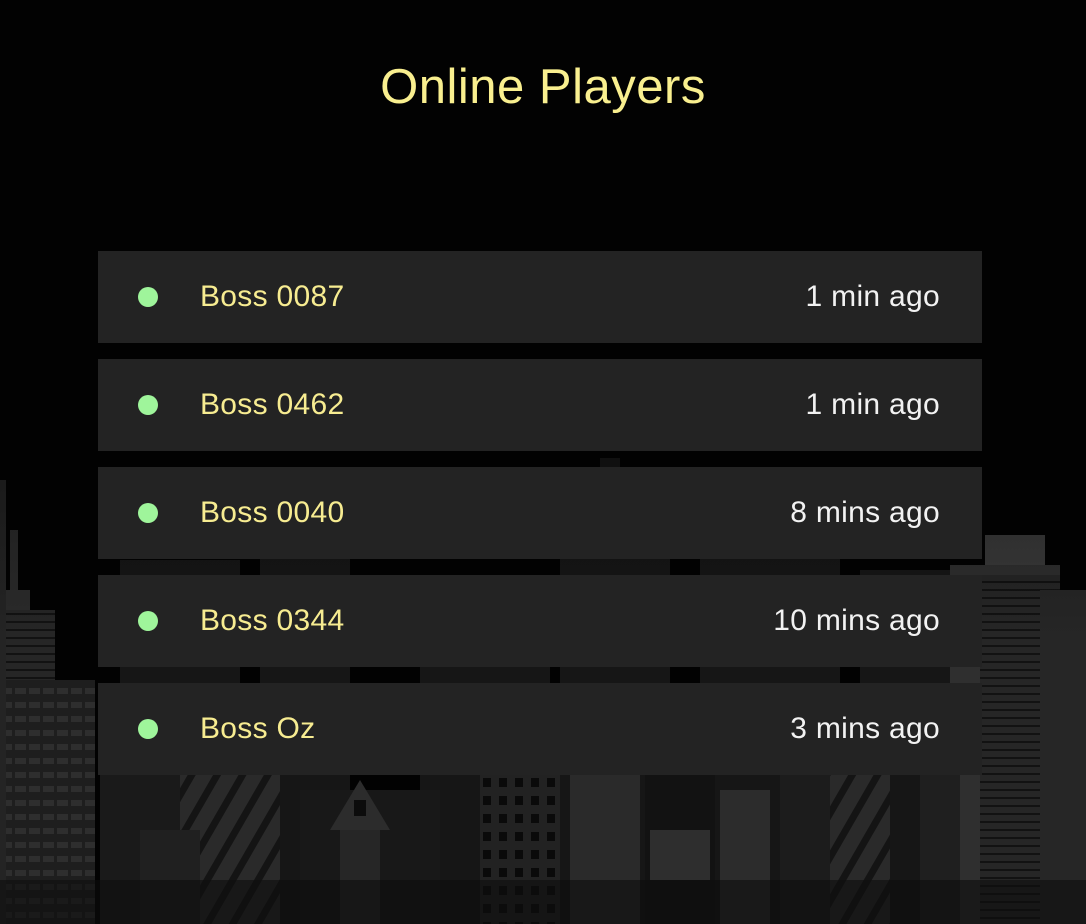 Image resolution: width=1086 pixels, height=924 pixels. Describe the element at coordinates (540, 729) in the screenshot. I see `player-row: Boss Oz 3 mins ago` at that location.